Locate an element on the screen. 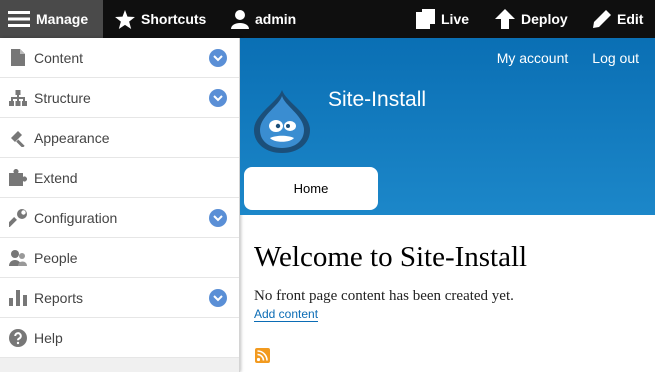 This screenshot has height=372, width=655. sidebar-item-label: Help is located at coordinates (48, 337).